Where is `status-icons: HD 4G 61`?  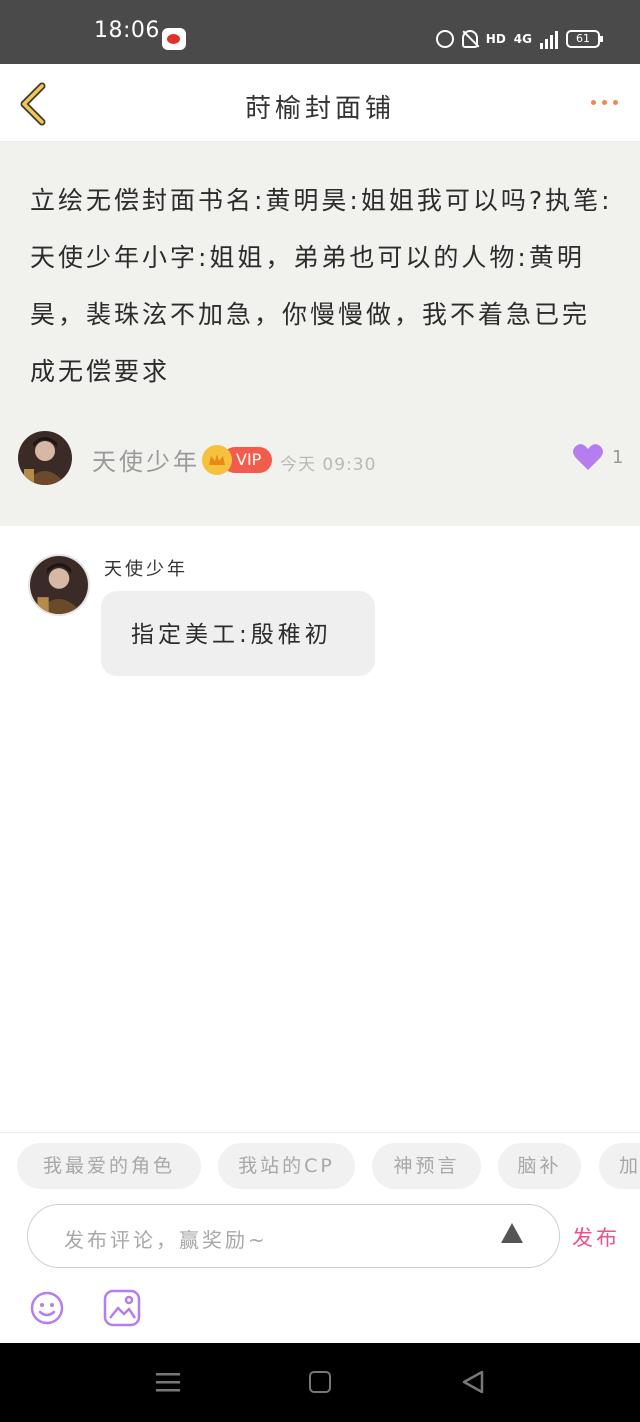 status-icons: HD 4G 61 is located at coordinates (519, 39).